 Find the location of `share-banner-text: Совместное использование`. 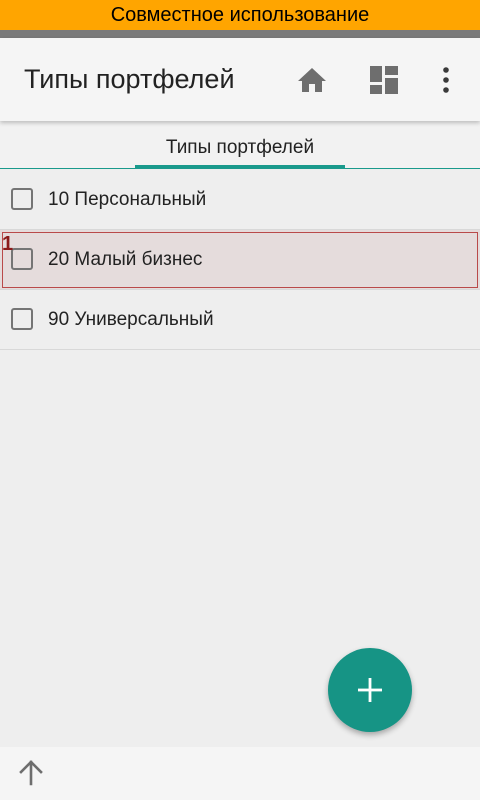

share-banner-text: Совместное использование is located at coordinates (240, 15).